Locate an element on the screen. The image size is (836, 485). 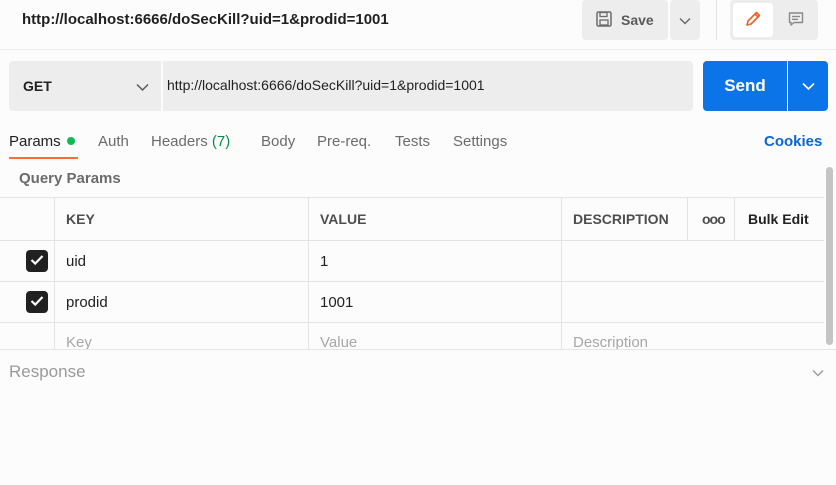
param-key-cell: prodid is located at coordinates (181, 302).